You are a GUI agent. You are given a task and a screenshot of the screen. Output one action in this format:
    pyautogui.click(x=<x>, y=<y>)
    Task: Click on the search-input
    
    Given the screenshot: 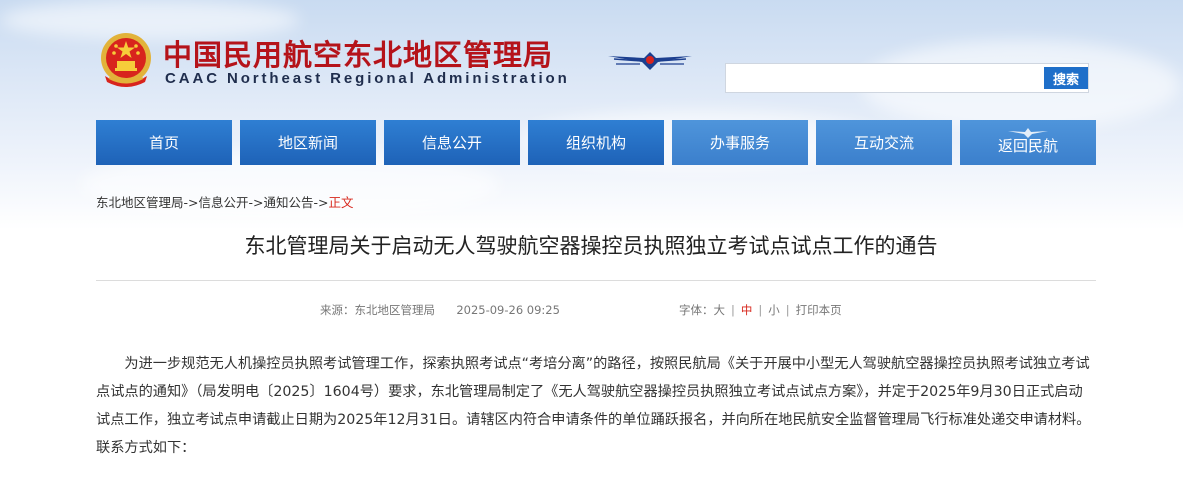 What is the action you would take?
    pyautogui.click(x=883, y=78)
    